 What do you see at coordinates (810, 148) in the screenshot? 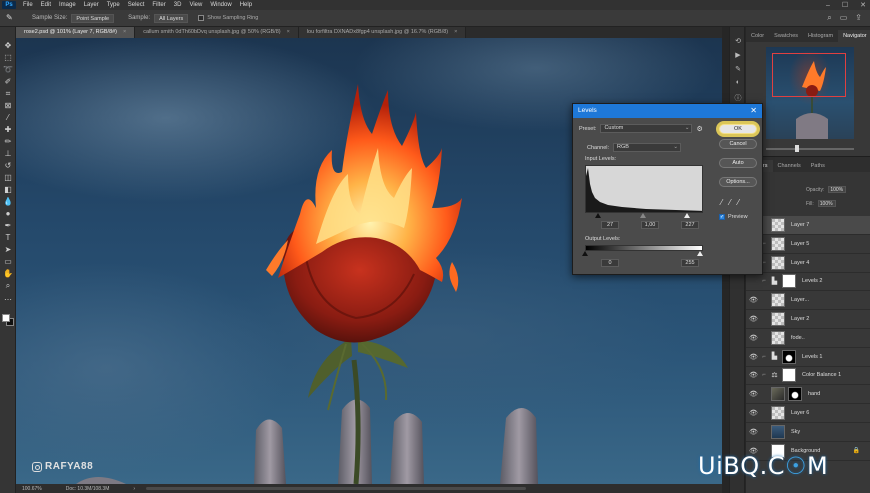
I see `navigator-zoom-slider` at bounding box center [810, 148].